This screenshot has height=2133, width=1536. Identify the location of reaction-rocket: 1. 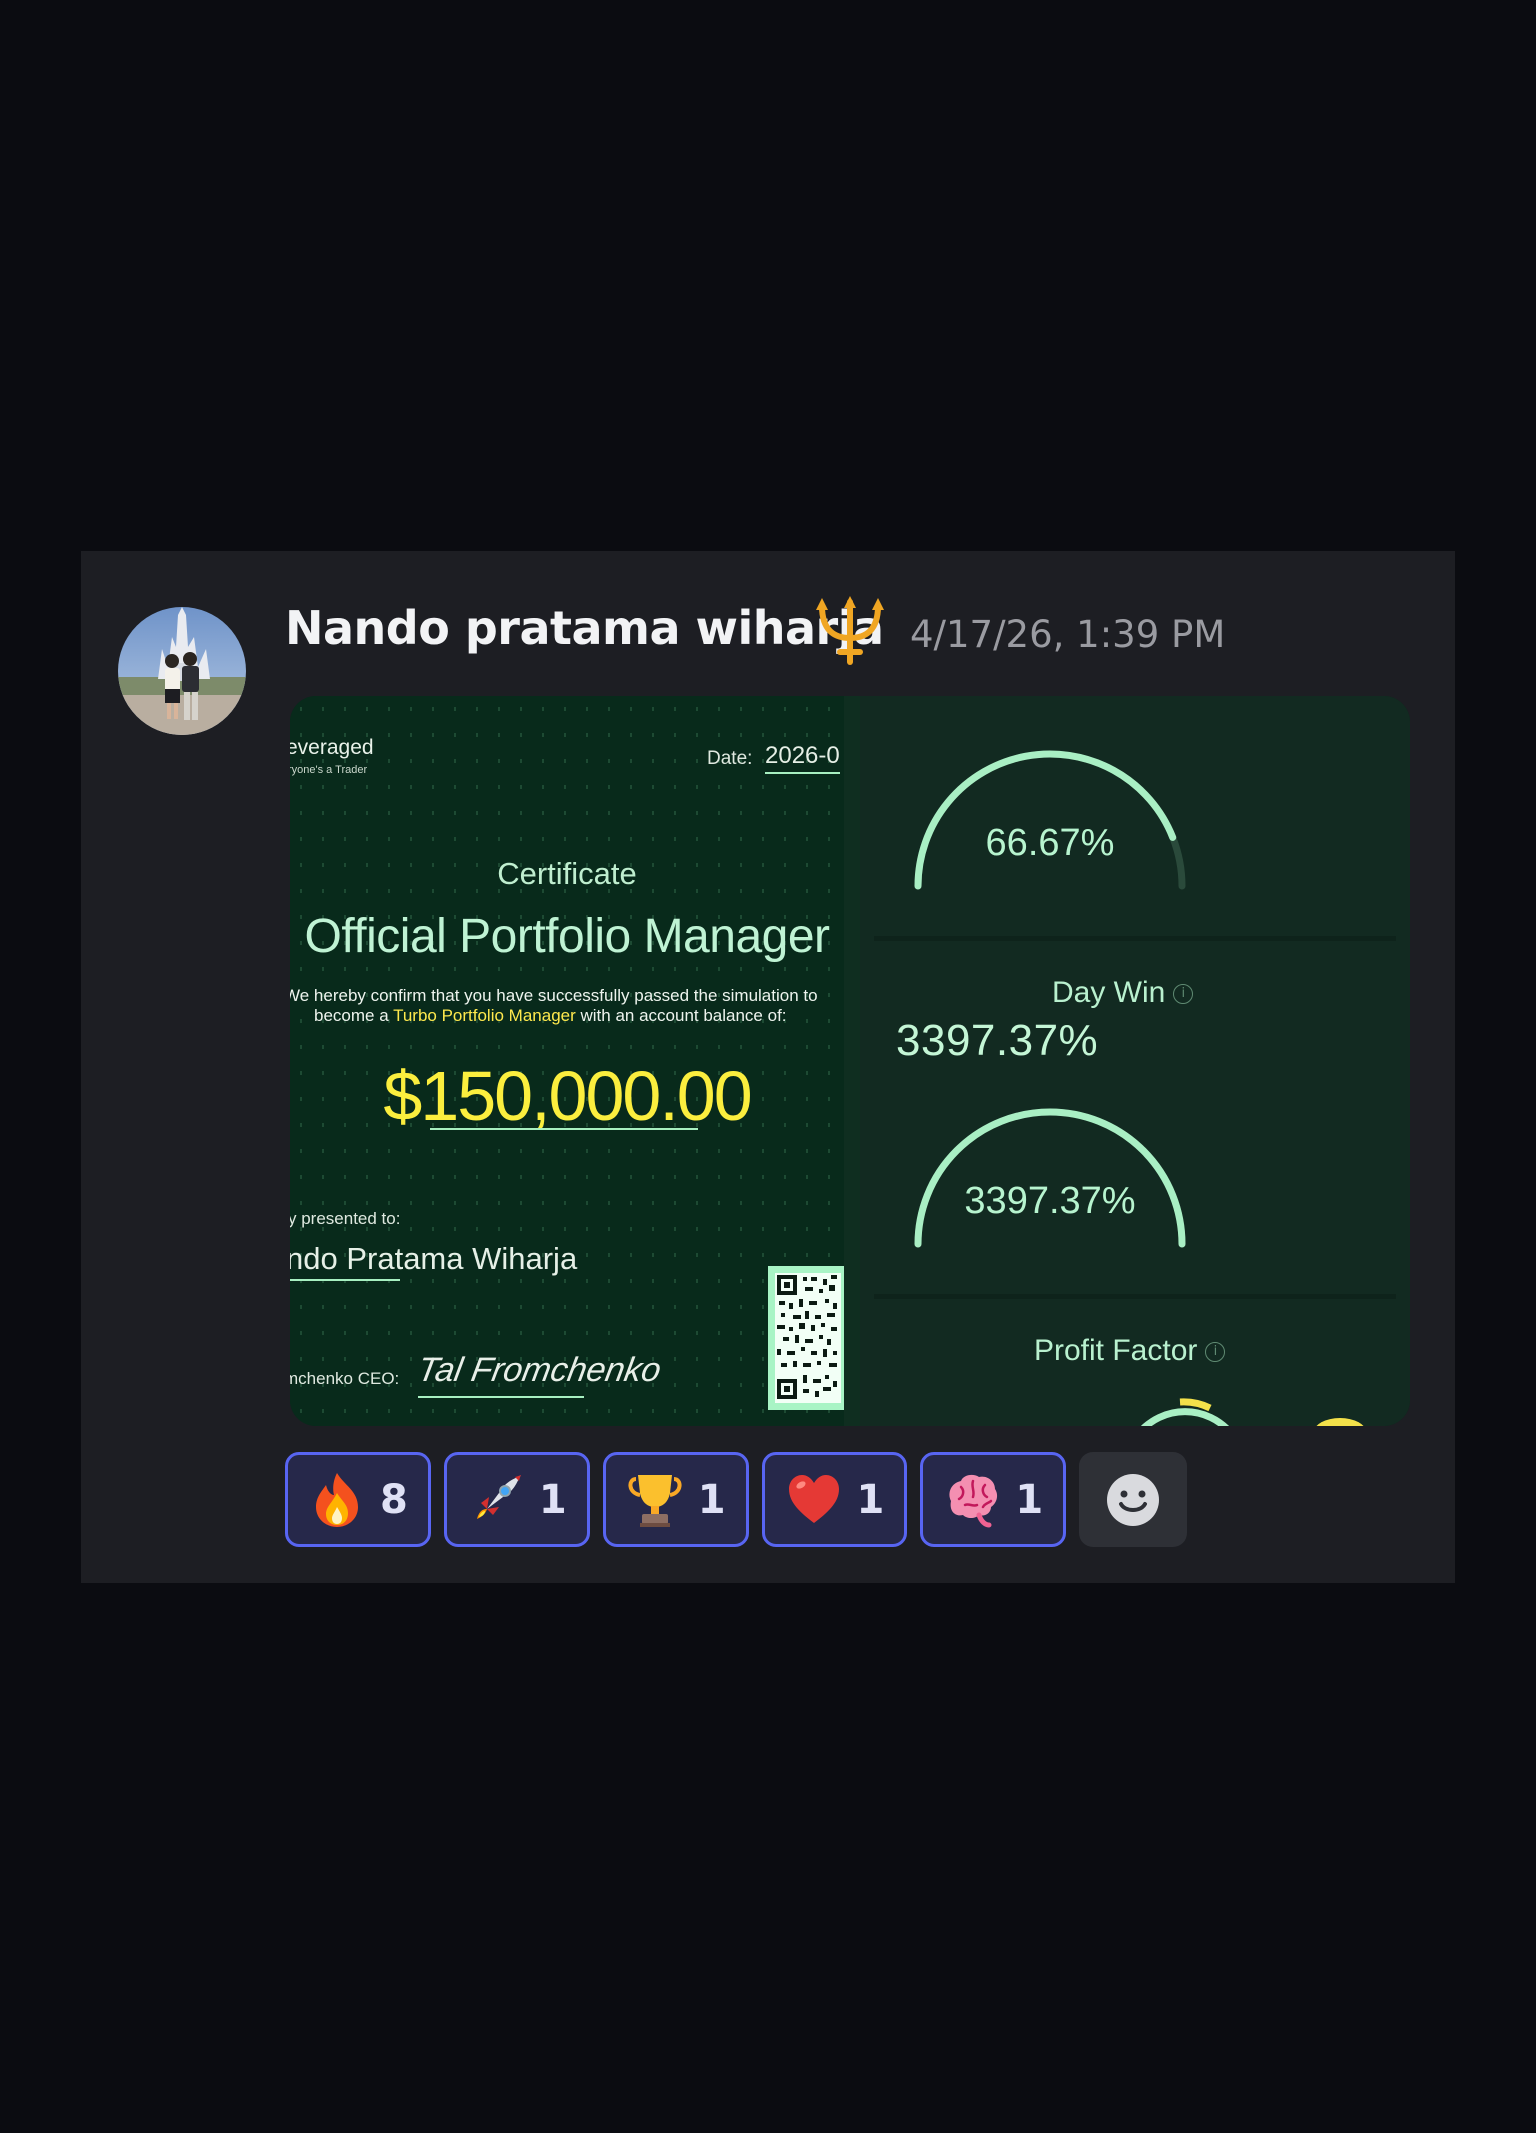
(516, 1499).